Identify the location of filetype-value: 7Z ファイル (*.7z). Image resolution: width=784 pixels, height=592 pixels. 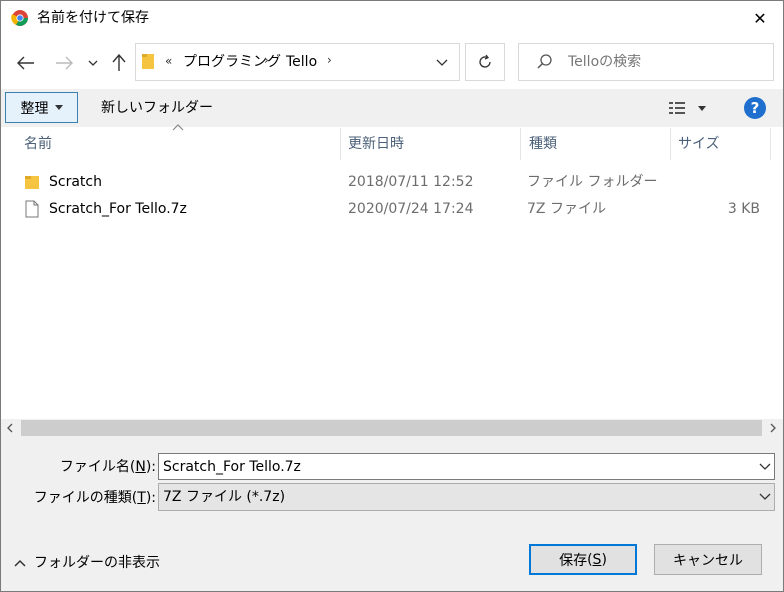
(224, 497).